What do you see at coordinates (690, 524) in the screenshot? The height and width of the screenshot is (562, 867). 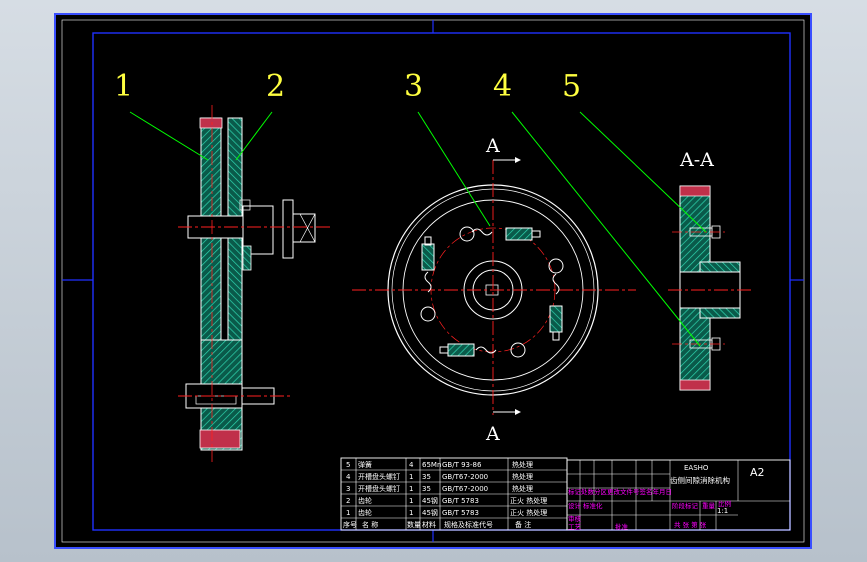 I see `sheet-info: 共 张 第 张` at bounding box center [690, 524].